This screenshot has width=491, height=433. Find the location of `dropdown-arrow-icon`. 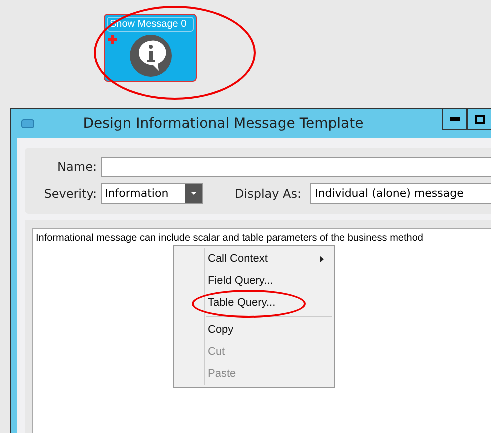

dropdown-arrow-icon is located at coordinates (193, 193).